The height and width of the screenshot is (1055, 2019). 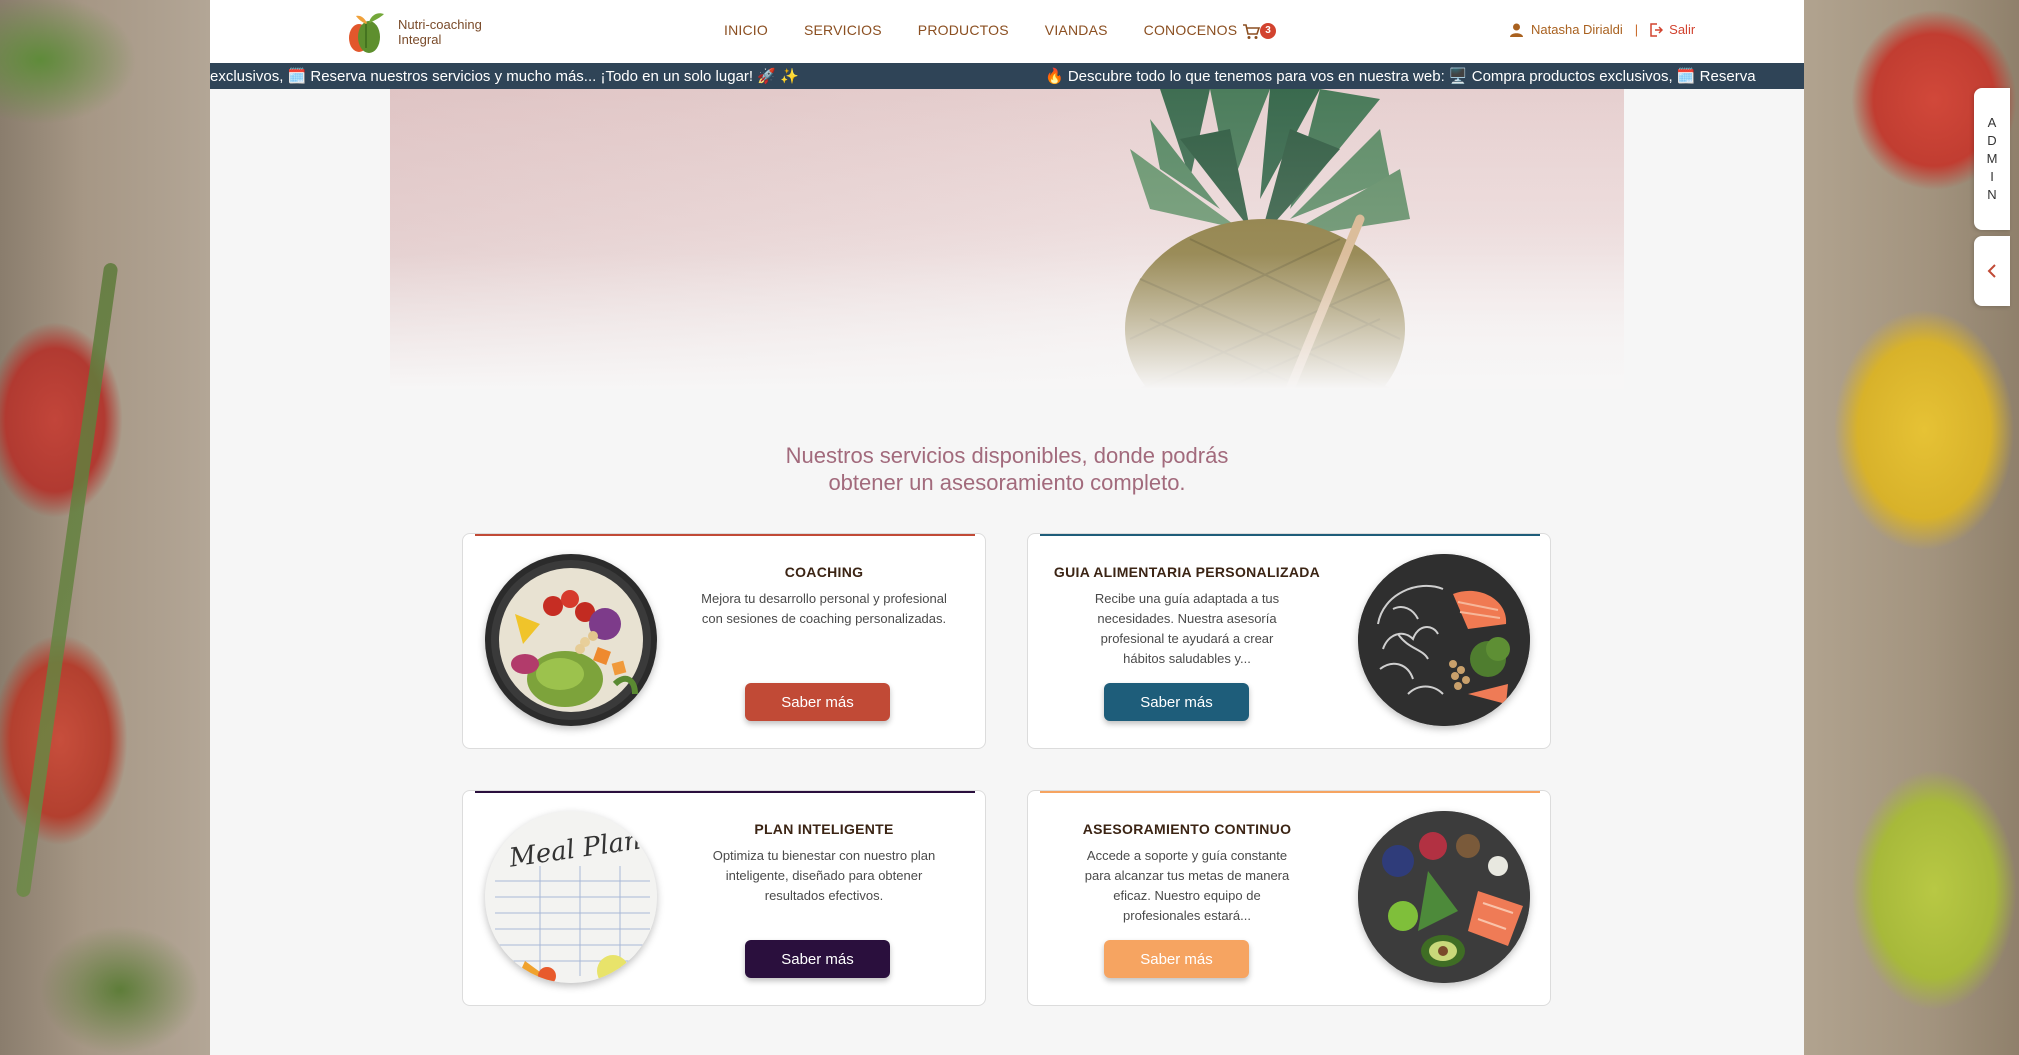 What do you see at coordinates (1176, 959) in the screenshot?
I see `saber-mas-button-asesoramiento: Saber más` at bounding box center [1176, 959].